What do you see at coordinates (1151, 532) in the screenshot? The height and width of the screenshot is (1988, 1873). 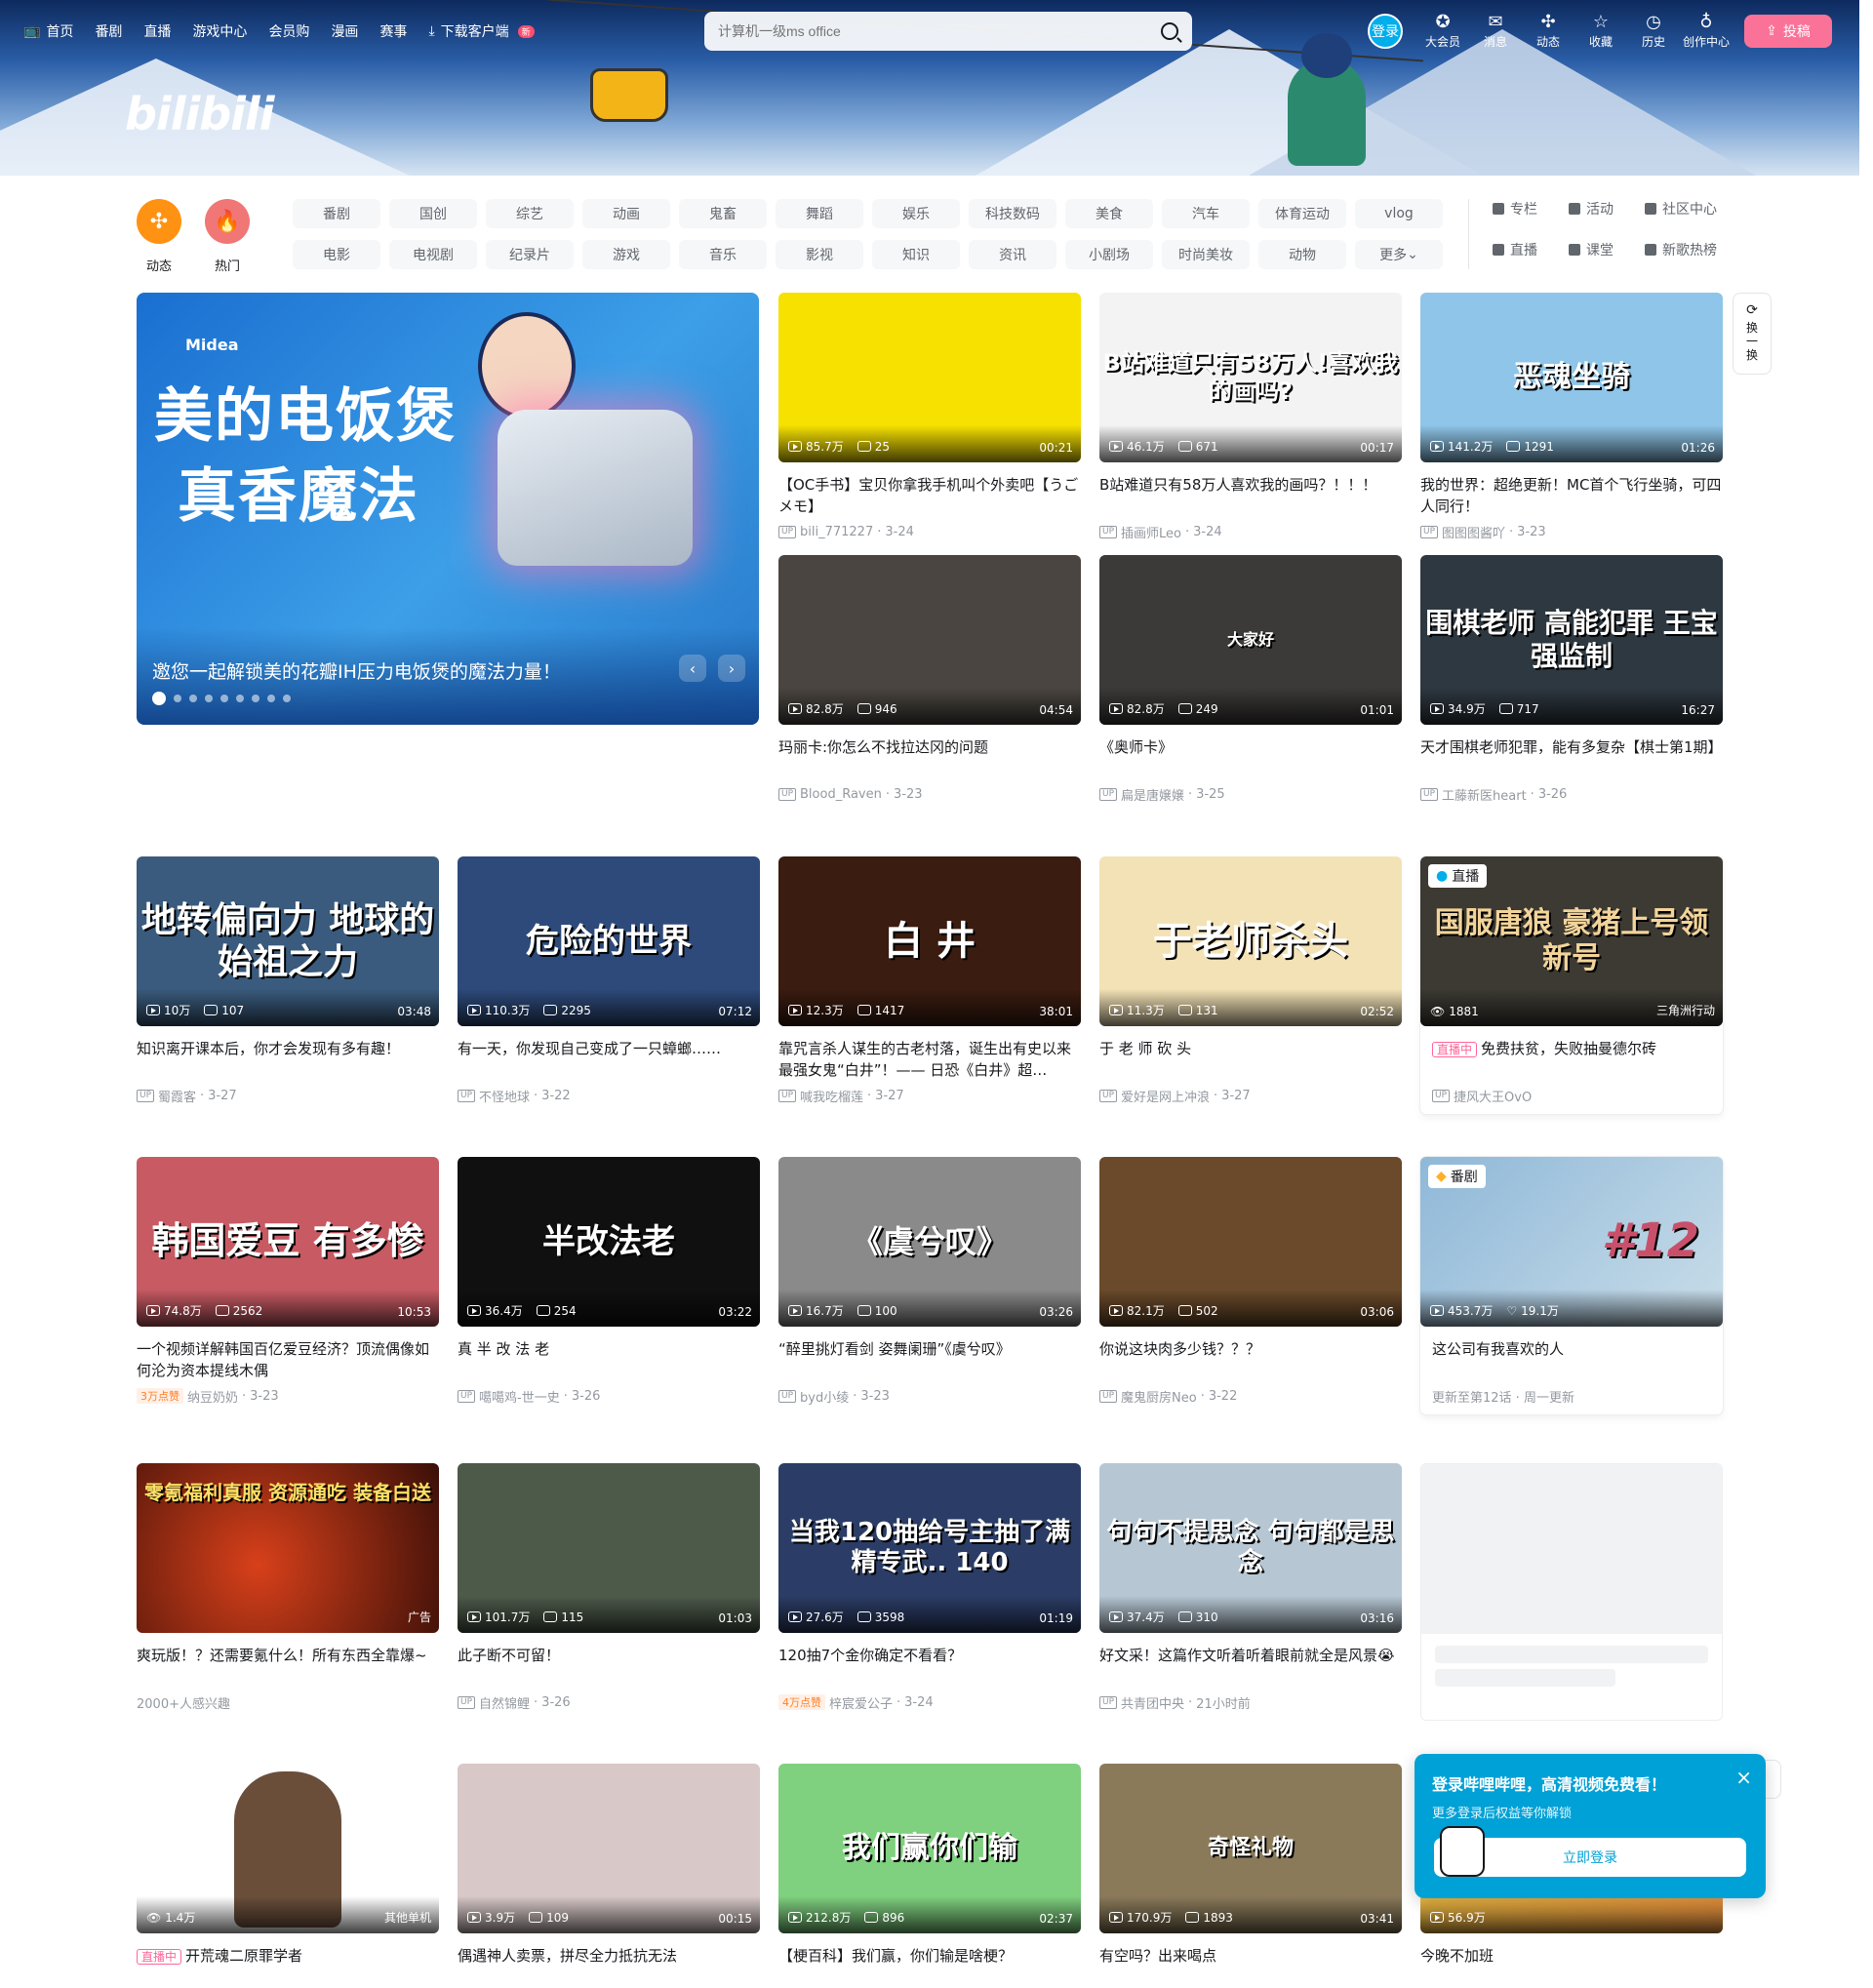 I see `author-name: 插画师Leo` at bounding box center [1151, 532].